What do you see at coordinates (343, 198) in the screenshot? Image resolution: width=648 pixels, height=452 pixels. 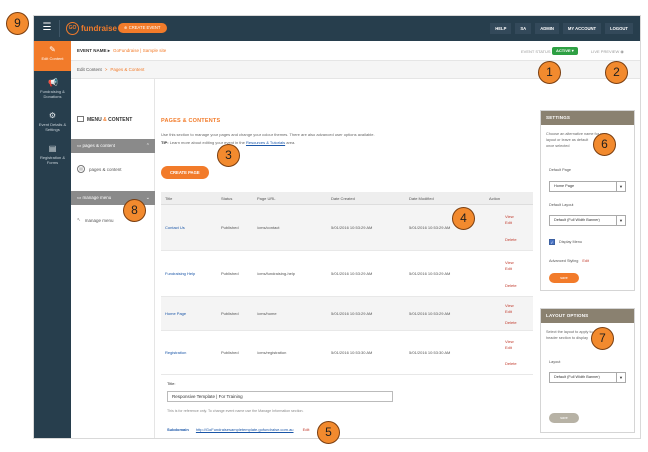 I see `column-header-date-created: Date Created` at bounding box center [343, 198].